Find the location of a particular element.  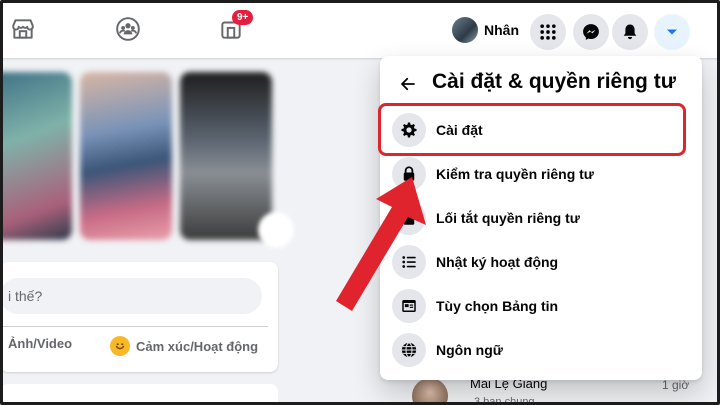

menu-item-label: Tùy chọn Bảng tin is located at coordinates (497, 306).